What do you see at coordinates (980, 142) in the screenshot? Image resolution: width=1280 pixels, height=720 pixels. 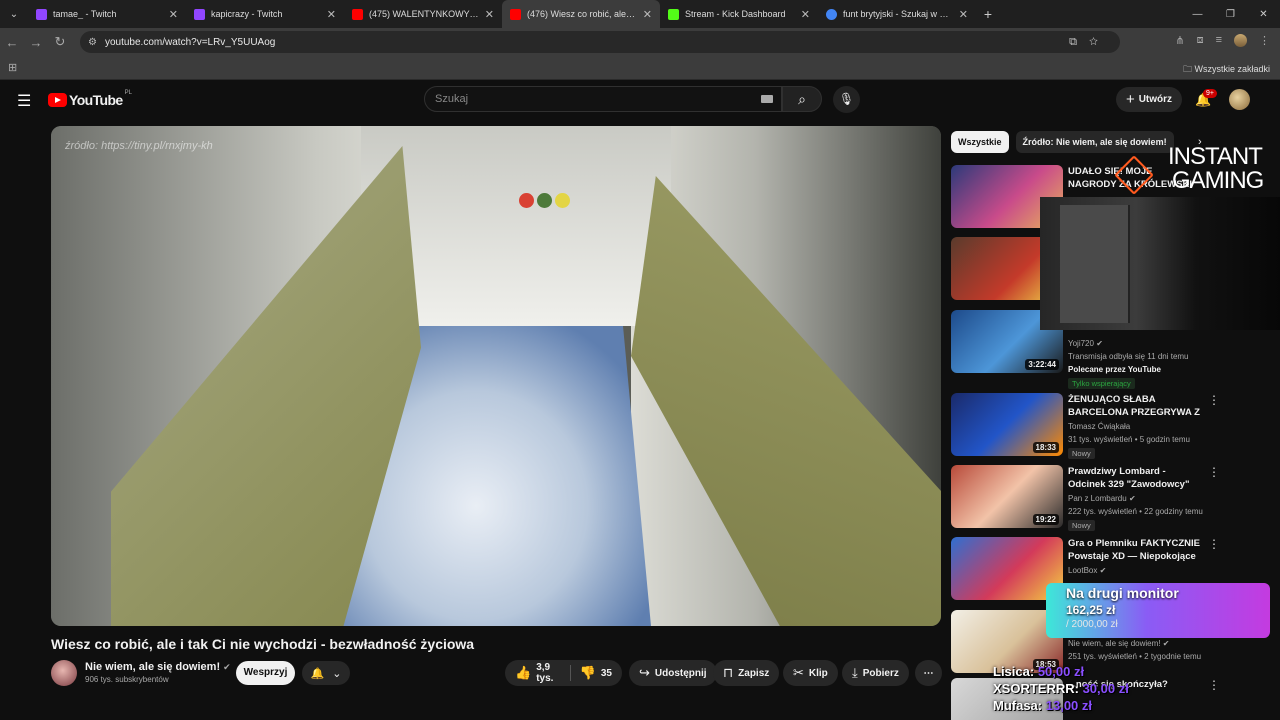 I see `chip-all: Wszystkie` at bounding box center [980, 142].